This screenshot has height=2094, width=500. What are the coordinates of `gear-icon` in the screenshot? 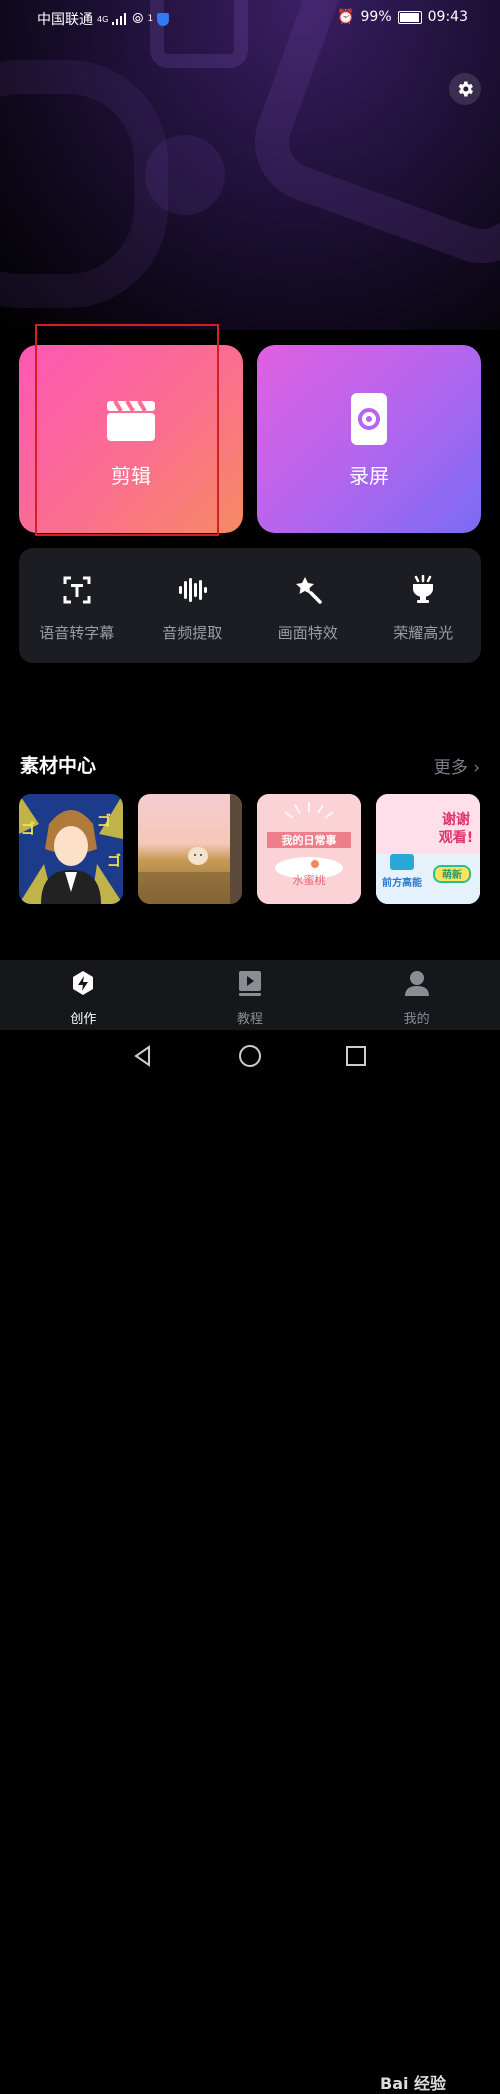 It's located at (465, 89).